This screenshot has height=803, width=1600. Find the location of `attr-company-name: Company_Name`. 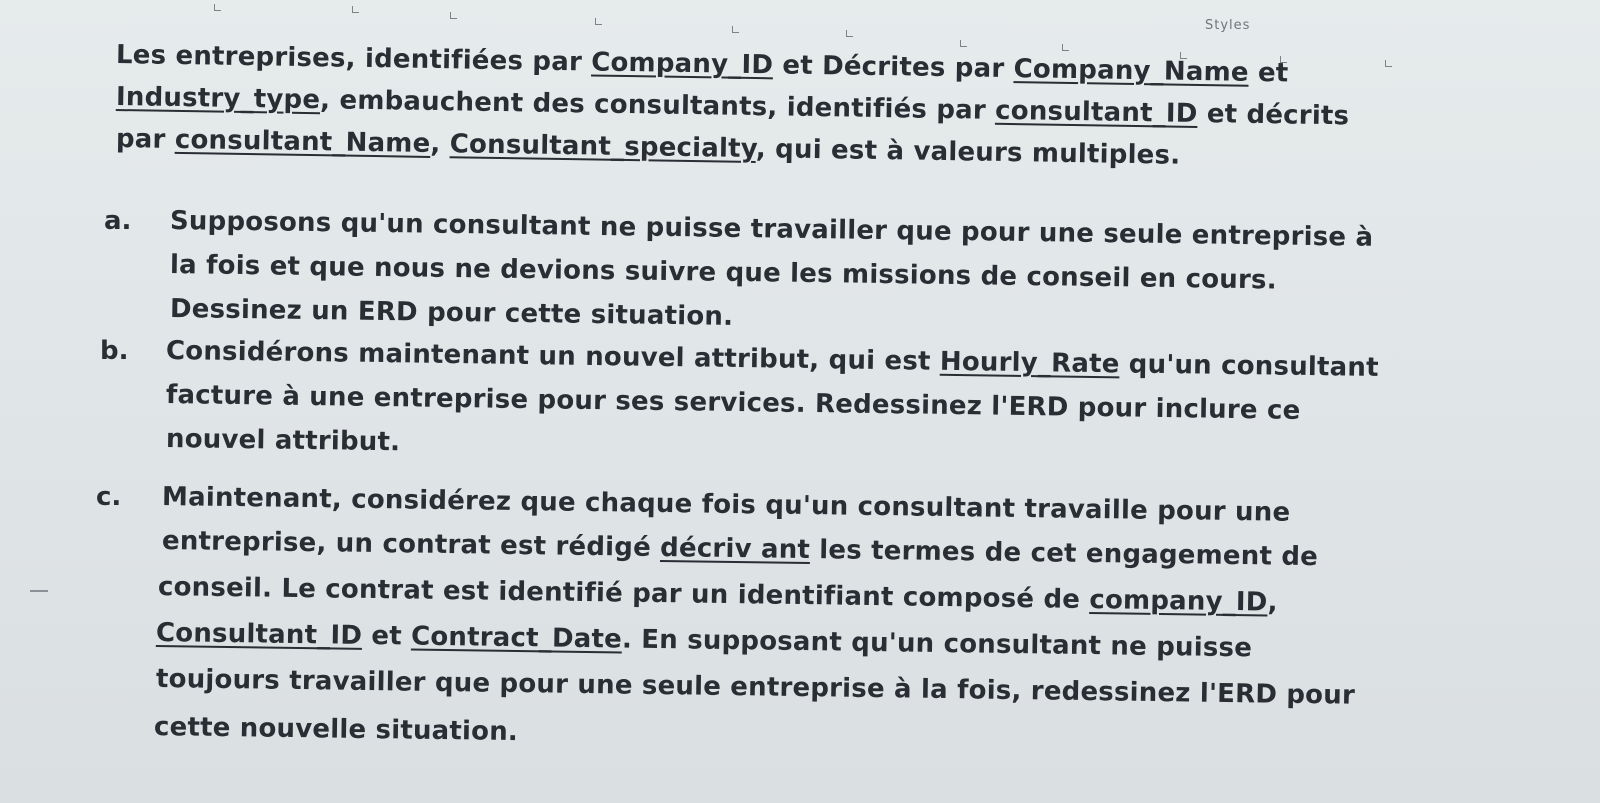

attr-company-name: Company_Name is located at coordinates (1131, 71).